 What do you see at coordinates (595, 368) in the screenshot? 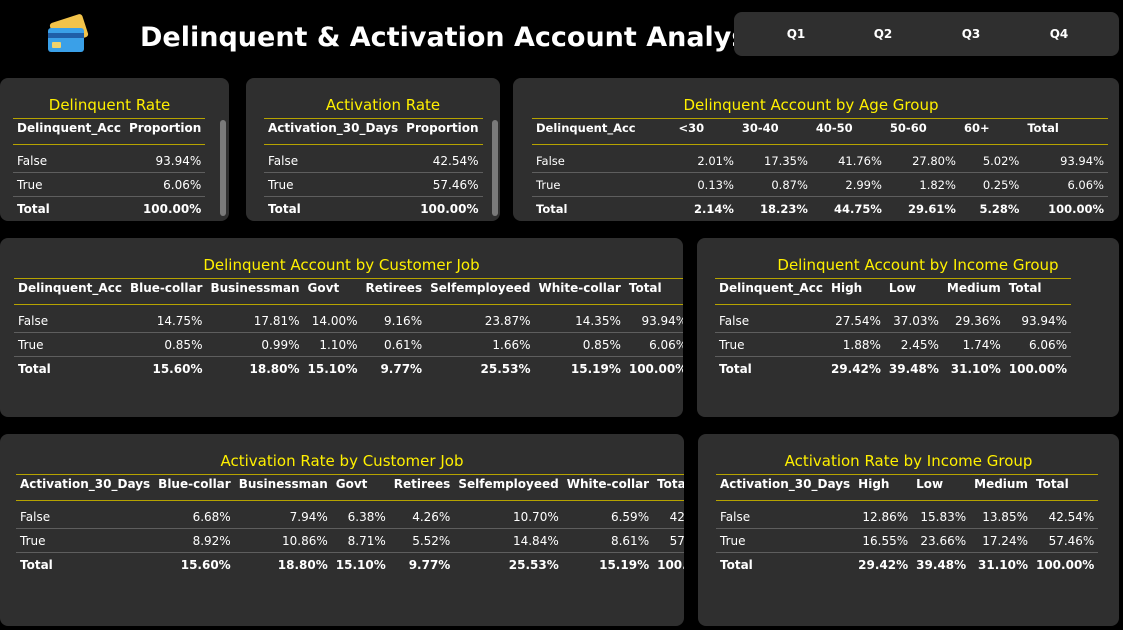
I see `table-cell: 15.19%` at bounding box center [595, 368].